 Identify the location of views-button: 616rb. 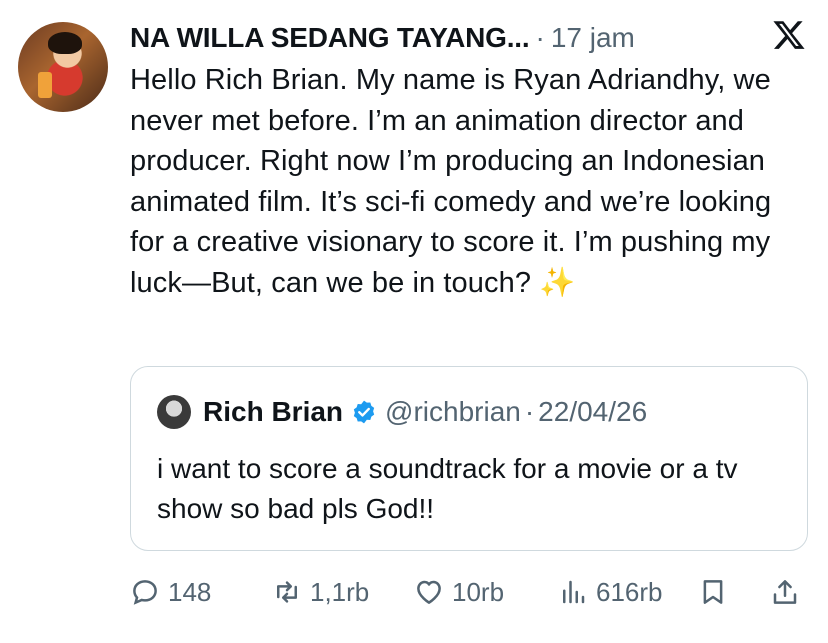
(610, 592).